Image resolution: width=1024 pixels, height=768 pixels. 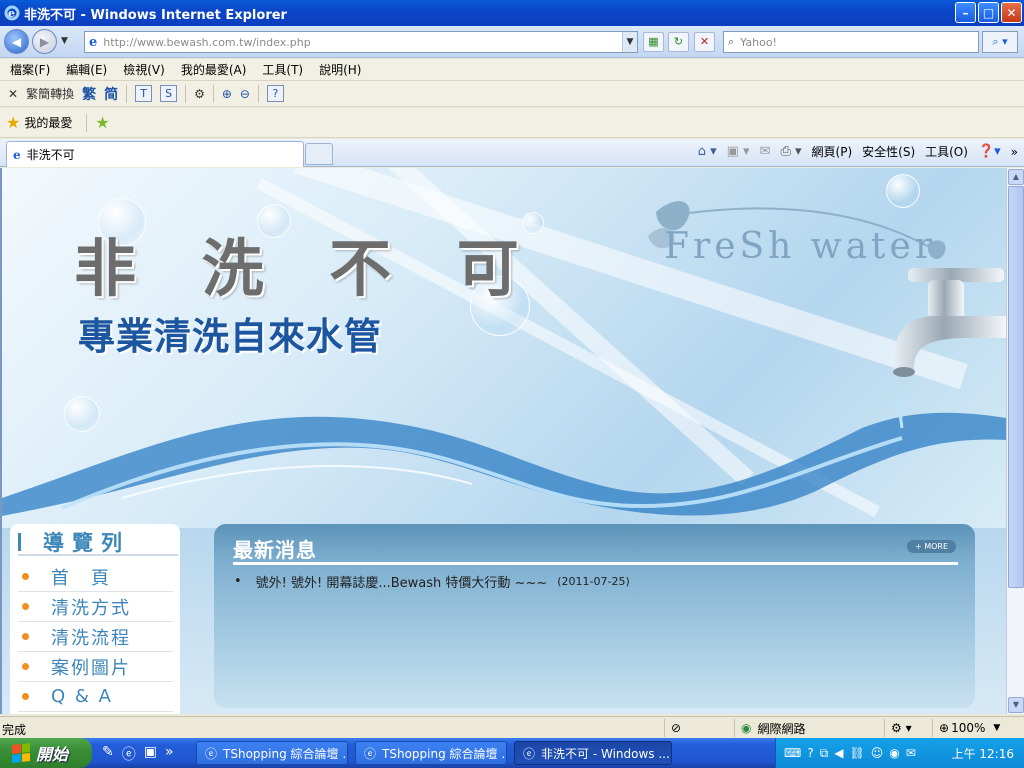 I want to click on globe-icon: ◉, so click(x=894, y=753).